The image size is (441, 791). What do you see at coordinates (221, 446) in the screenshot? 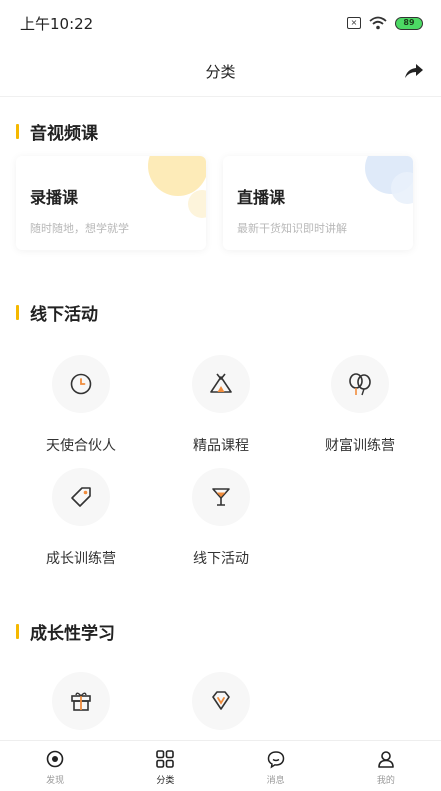
I see `grid-label: 精品课程` at bounding box center [221, 446].